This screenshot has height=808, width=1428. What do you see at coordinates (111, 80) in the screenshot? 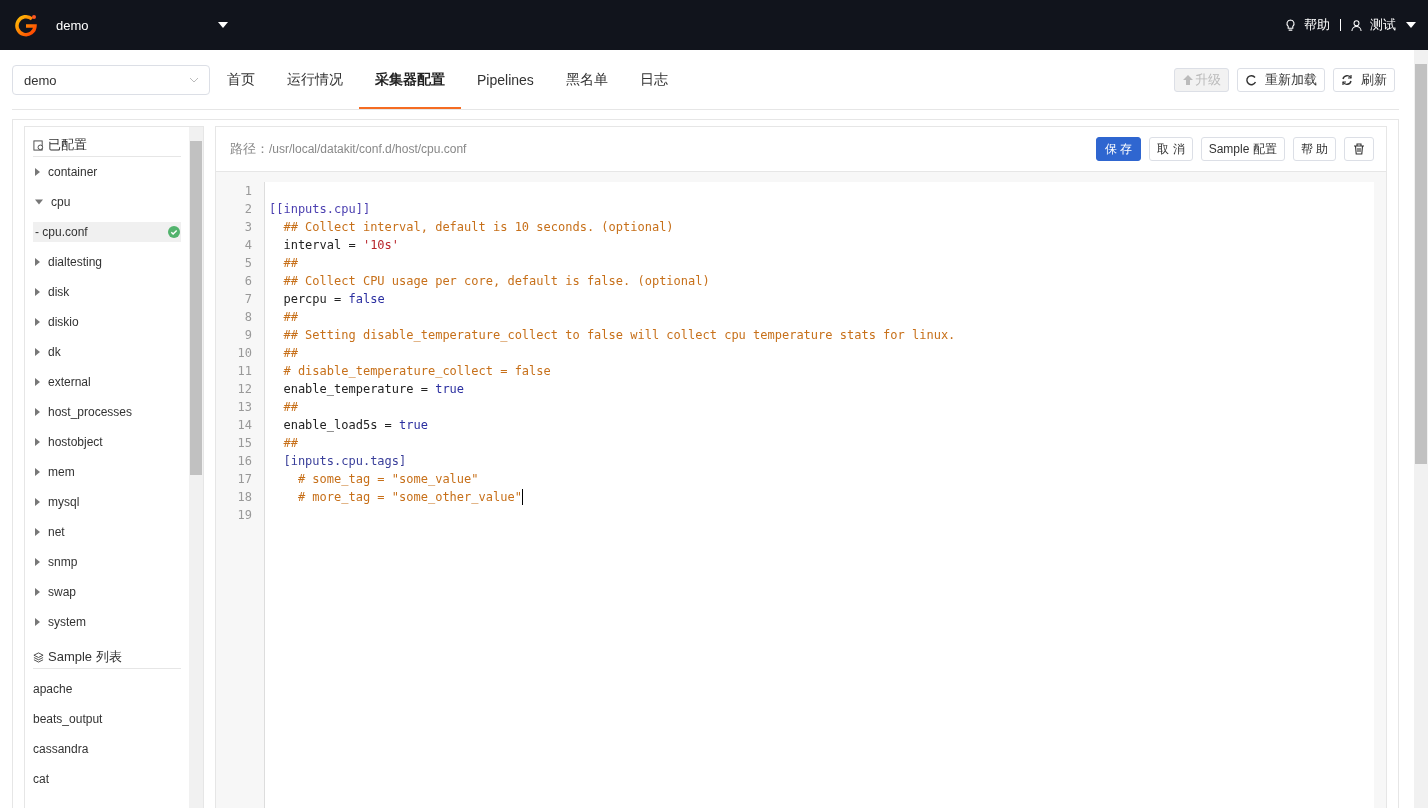
I see `workspace-select: demo` at bounding box center [111, 80].